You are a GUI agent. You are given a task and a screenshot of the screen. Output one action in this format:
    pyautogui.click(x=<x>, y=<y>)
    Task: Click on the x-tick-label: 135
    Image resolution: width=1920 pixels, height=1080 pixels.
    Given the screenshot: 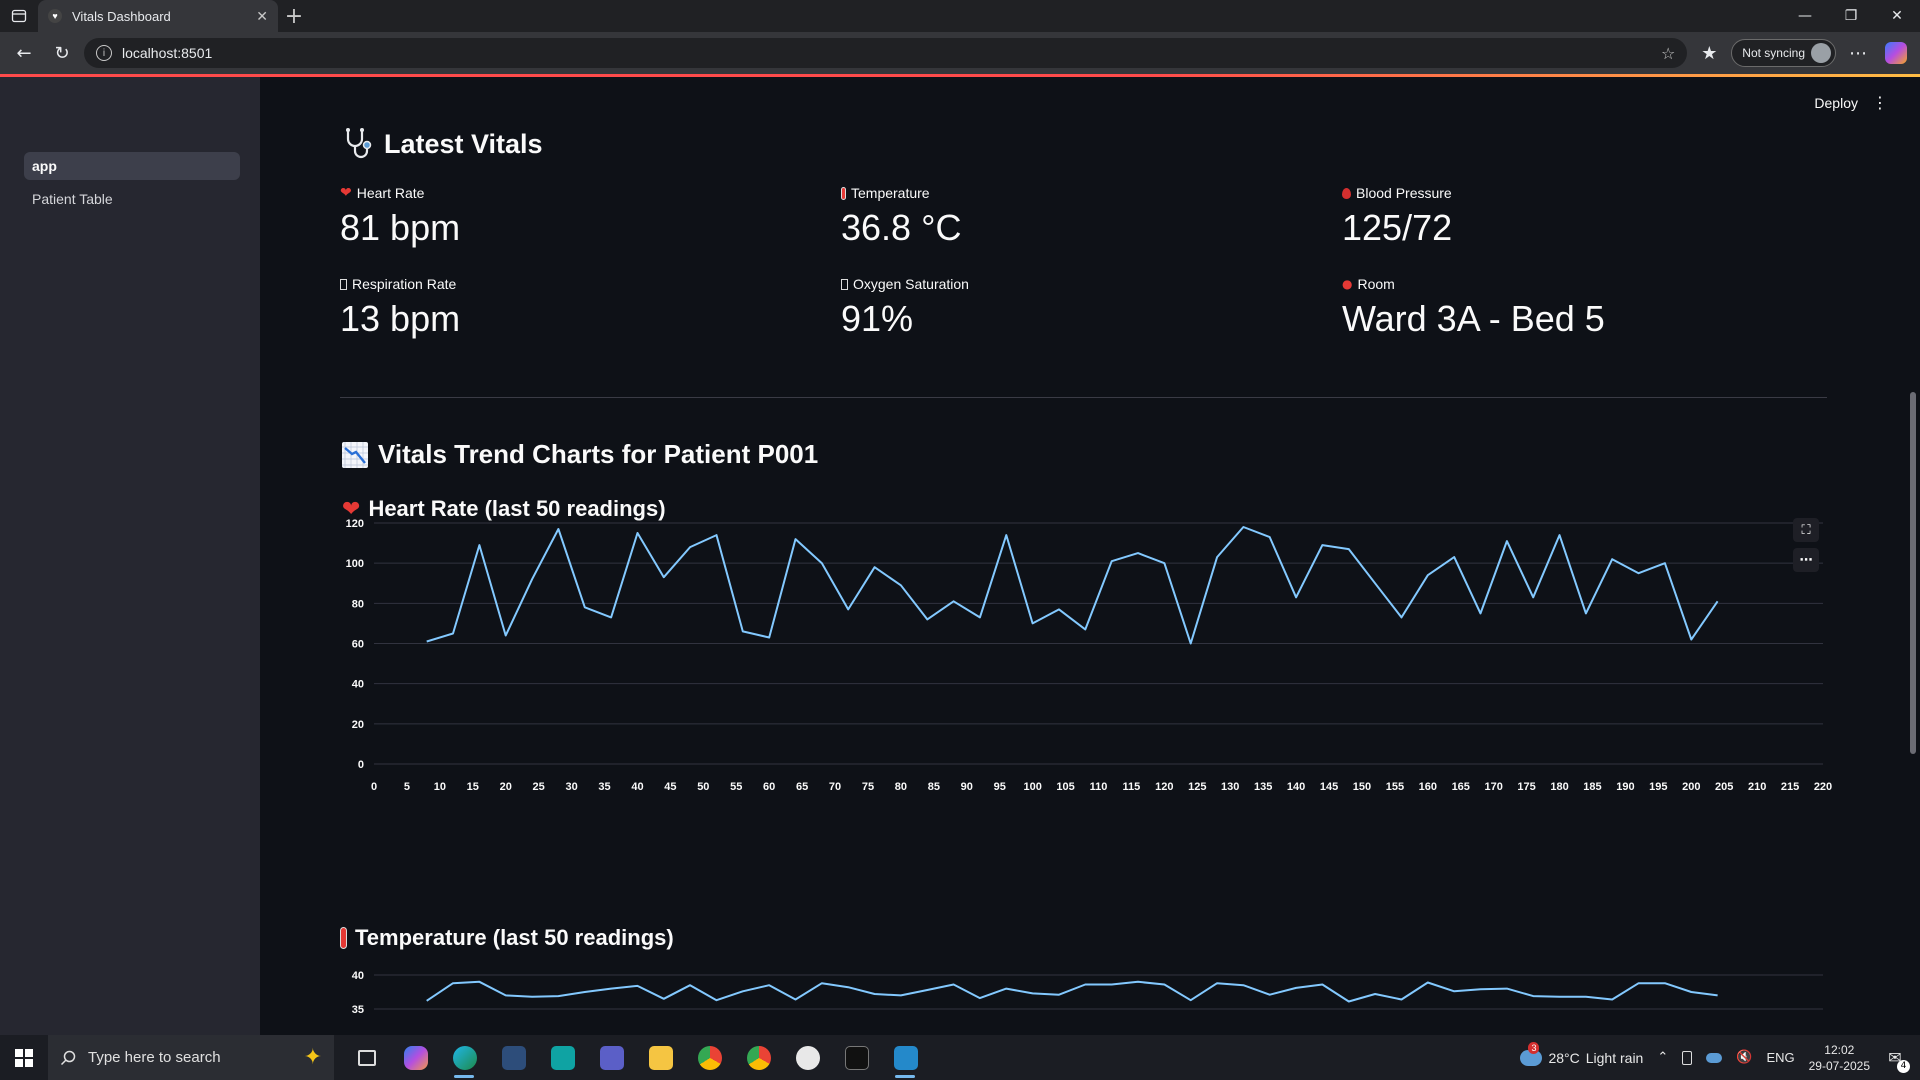 What is the action you would take?
    pyautogui.click(x=1263, y=787)
    